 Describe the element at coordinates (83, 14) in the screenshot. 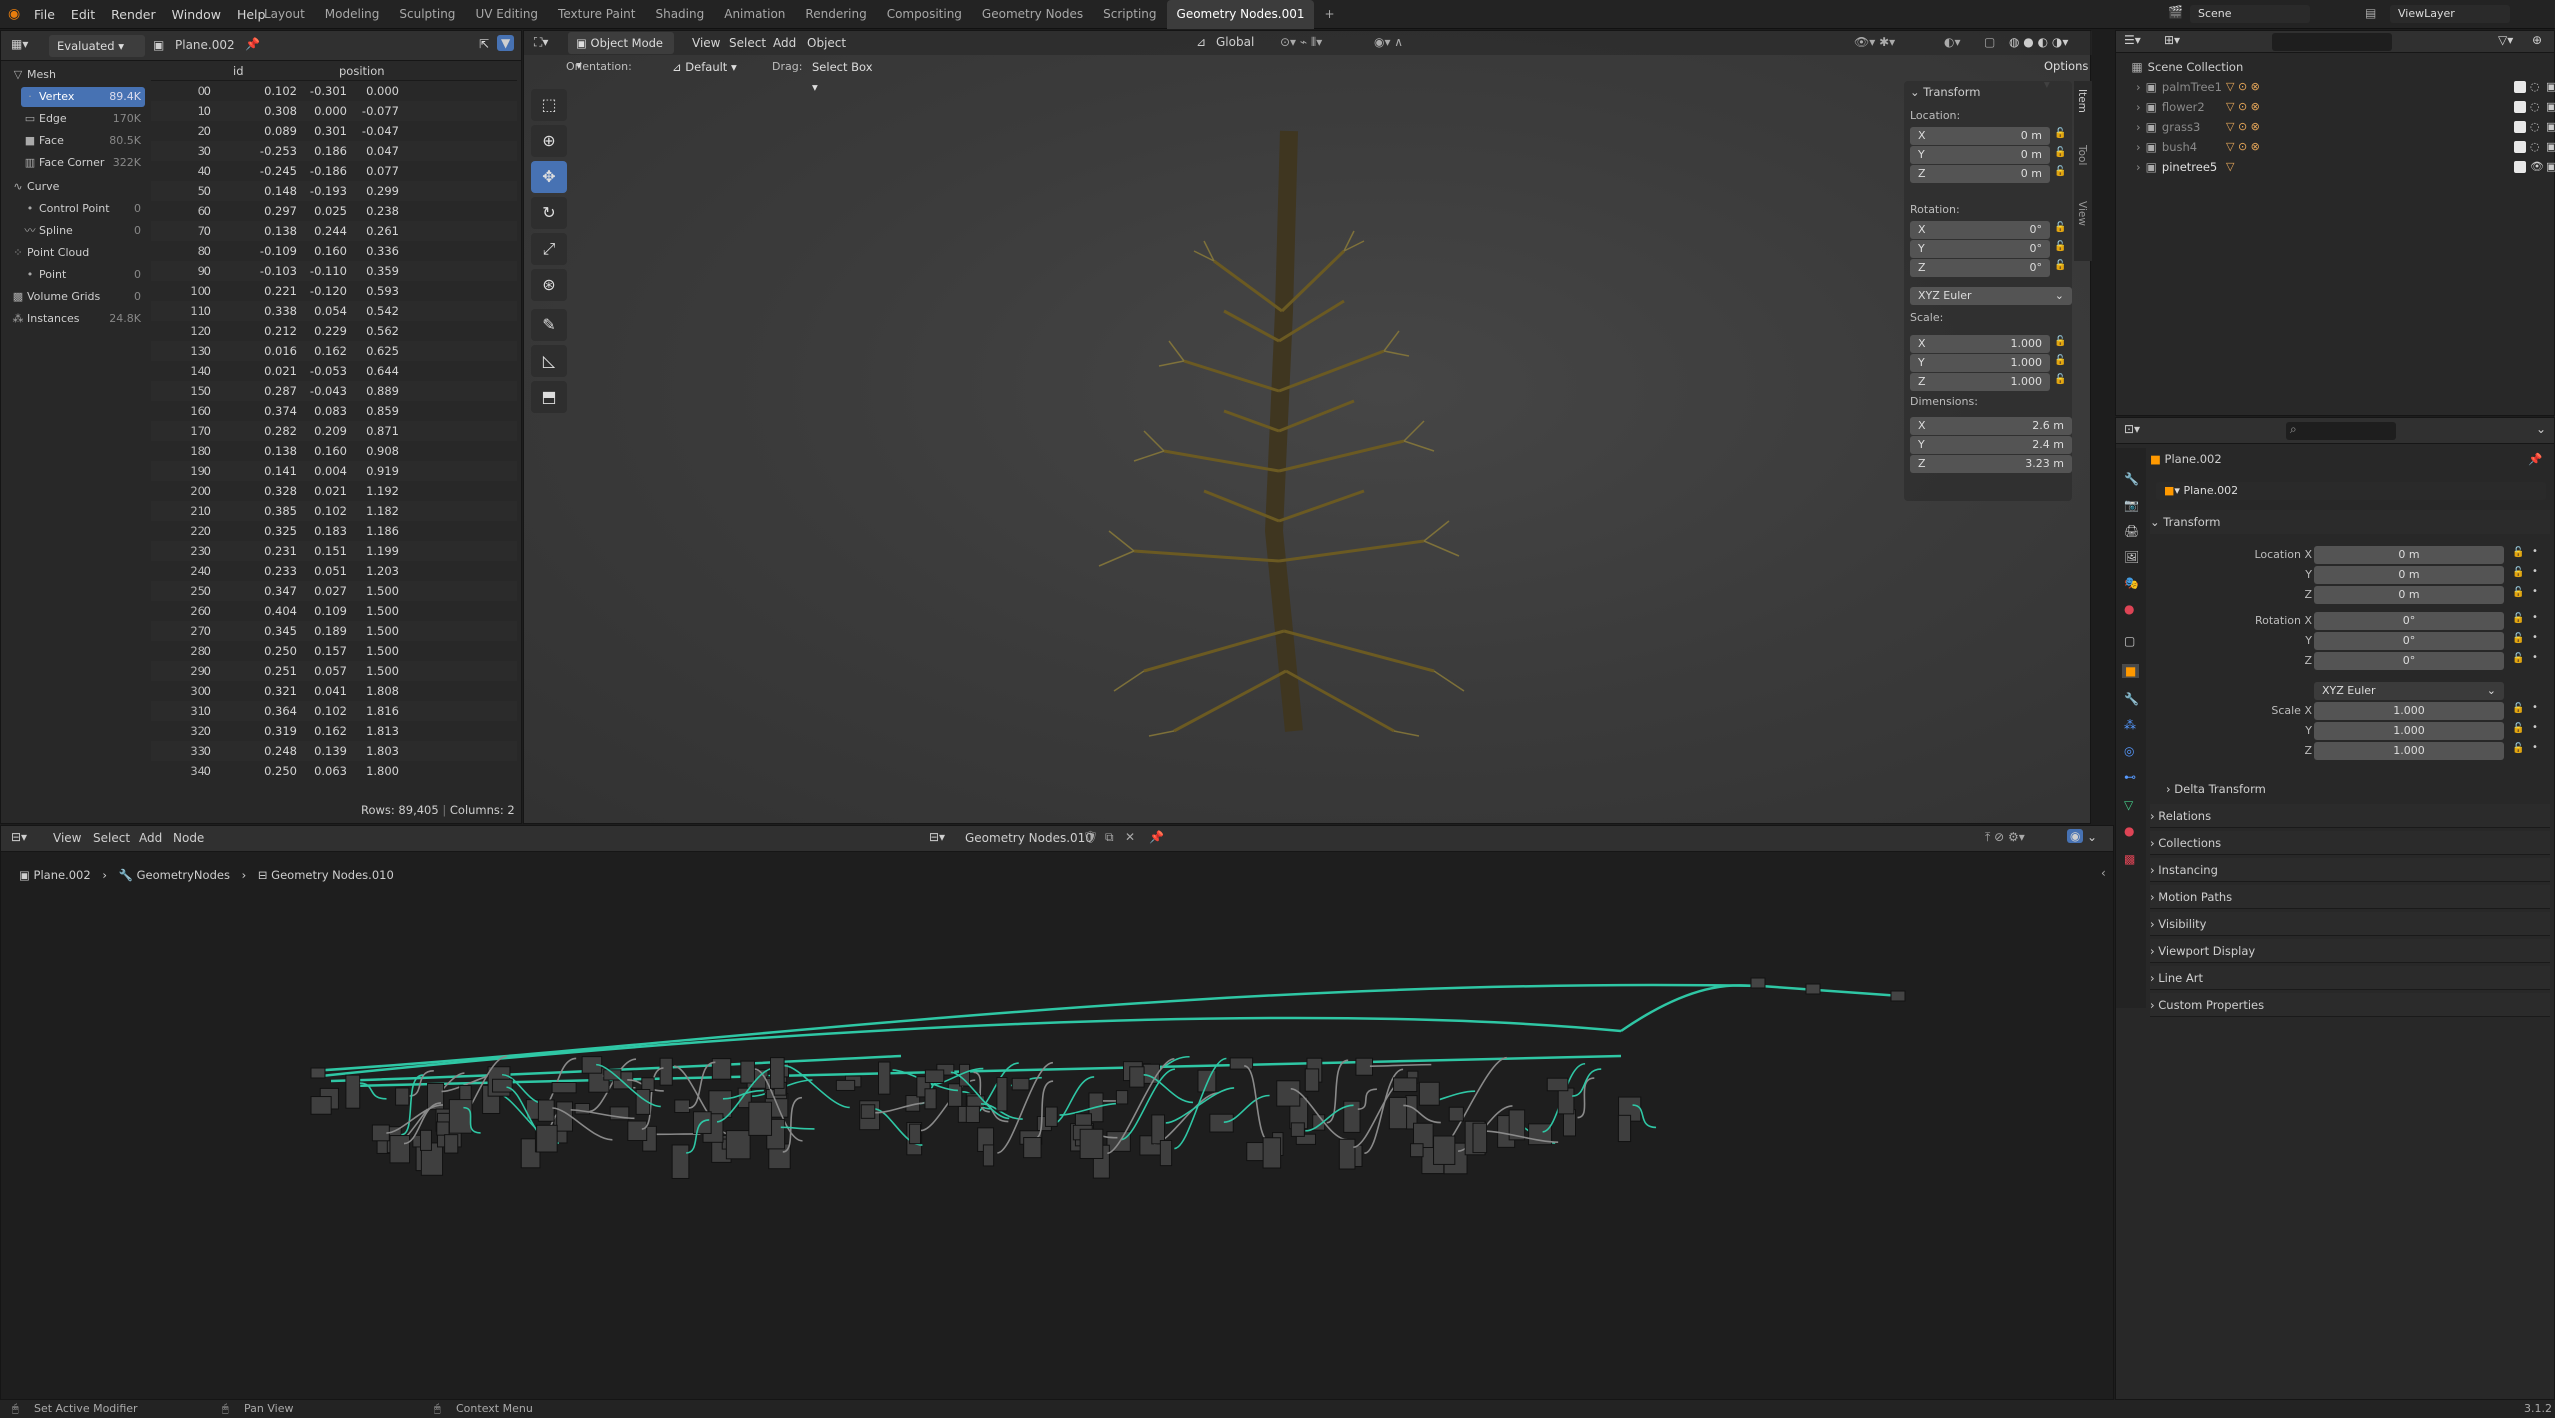

I see `menu-edit: Edit` at that location.